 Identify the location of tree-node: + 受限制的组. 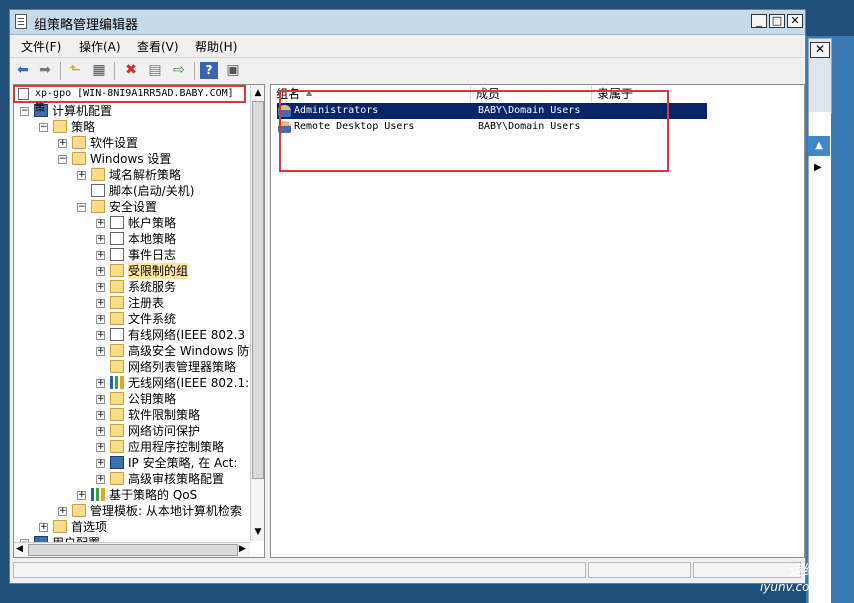
(131, 271).